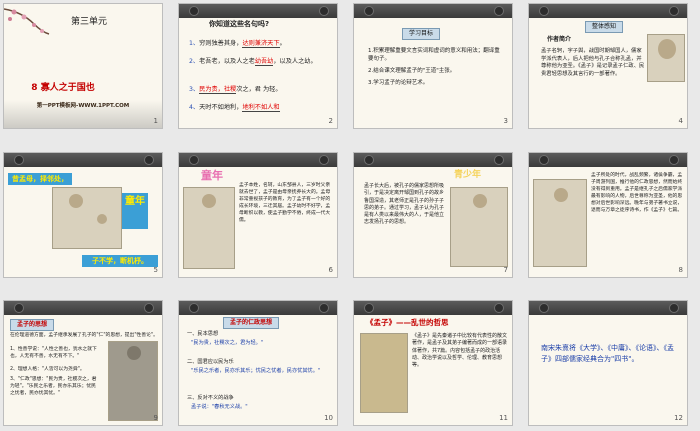  Describe the element at coordinates (209, 228) in the screenshot. I see `mother-weaving-painting` at that location.